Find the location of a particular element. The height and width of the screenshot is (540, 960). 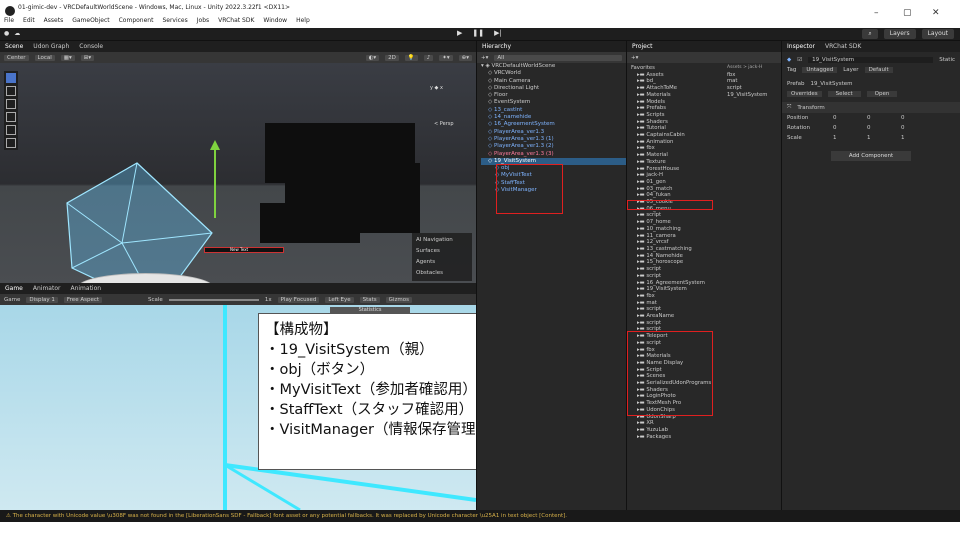

project-folder: ▸▬ Packages is located at coordinates (676, 437).